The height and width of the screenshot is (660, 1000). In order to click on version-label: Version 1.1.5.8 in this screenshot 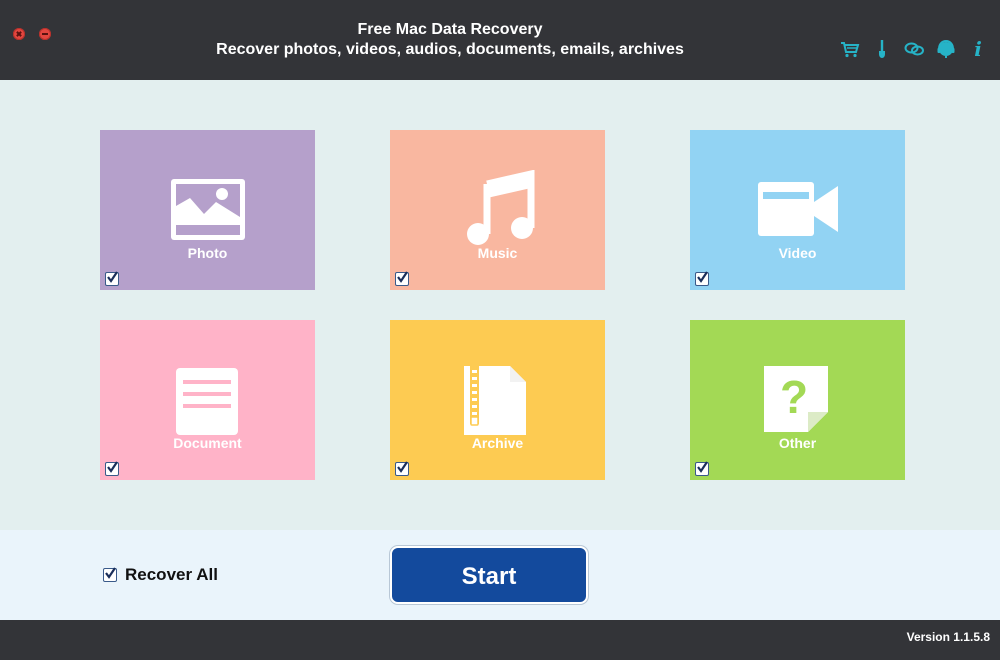, I will do `click(948, 637)`.